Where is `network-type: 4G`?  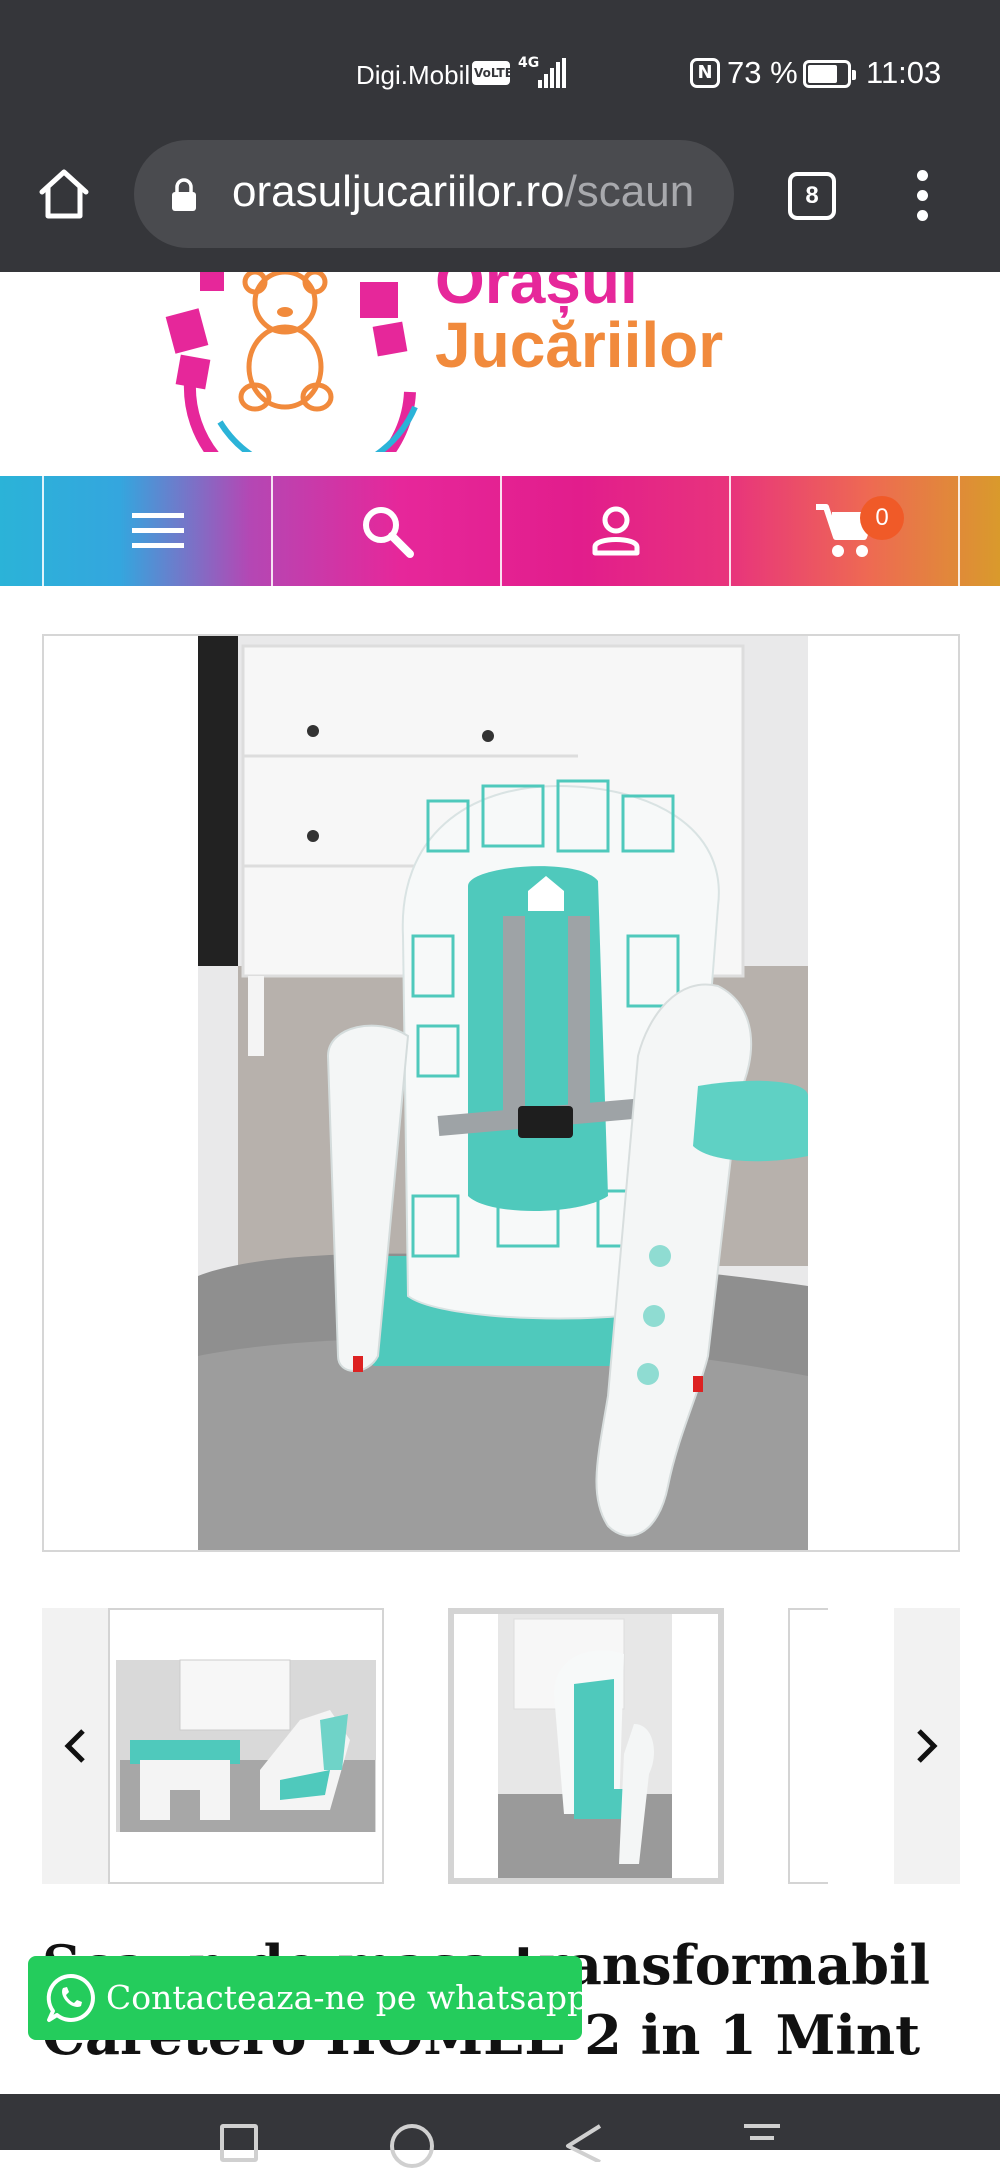
network-type: 4G is located at coordinates (529, 63).